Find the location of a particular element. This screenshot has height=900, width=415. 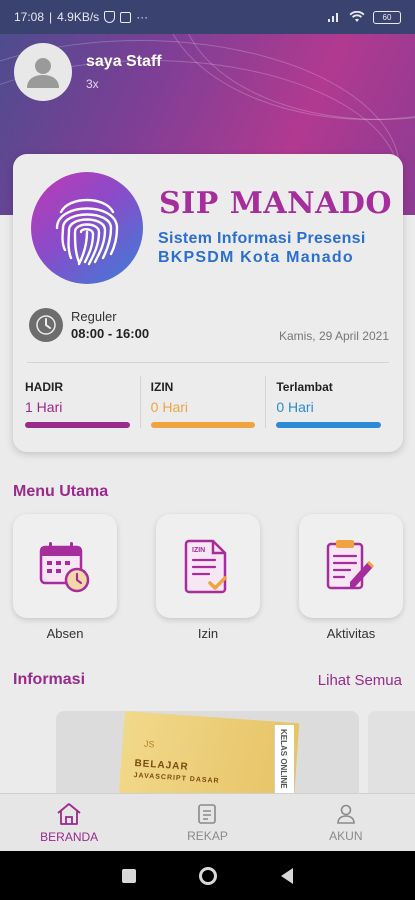

signal-icon is located at coordinates (333, 17).